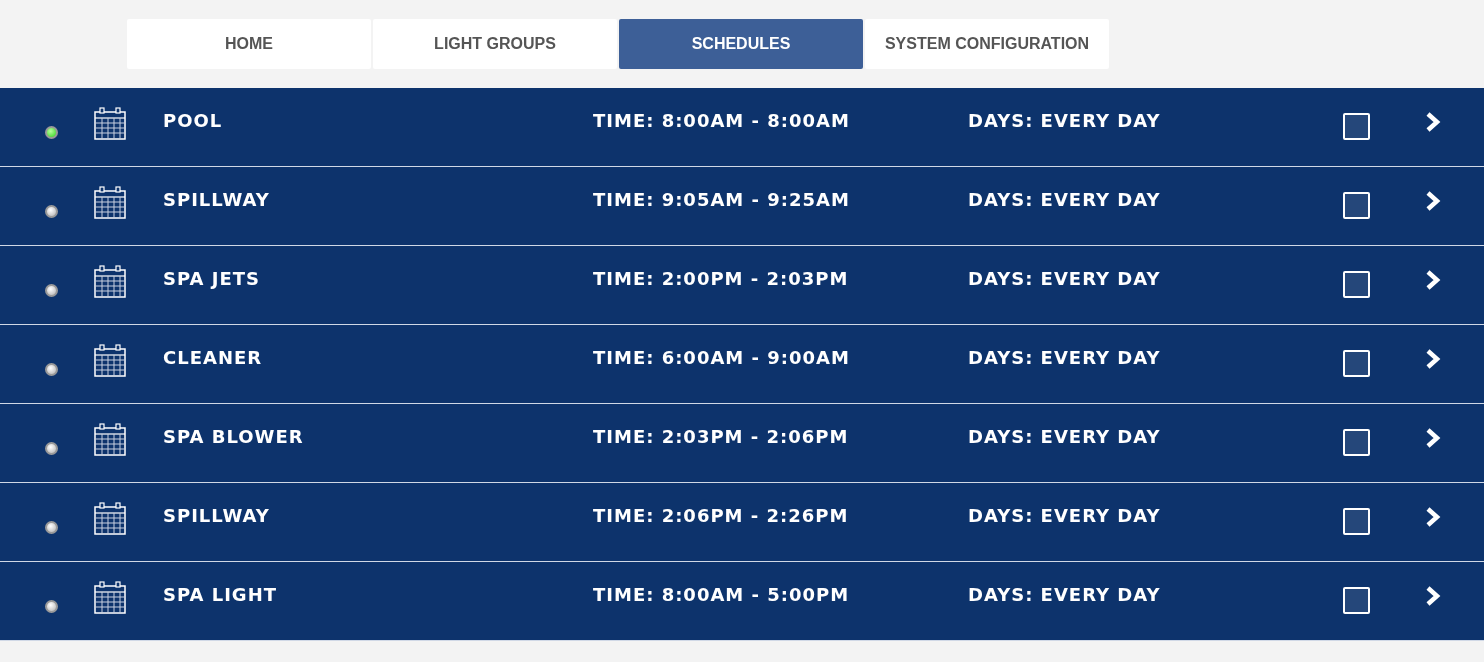 The height and width of the screenshot is (662, 1484). What do you see at coordinates (220, 594) in the screenshot?
I see `schedule-name: SPA LIGHT` at bounding box center [220, 594].